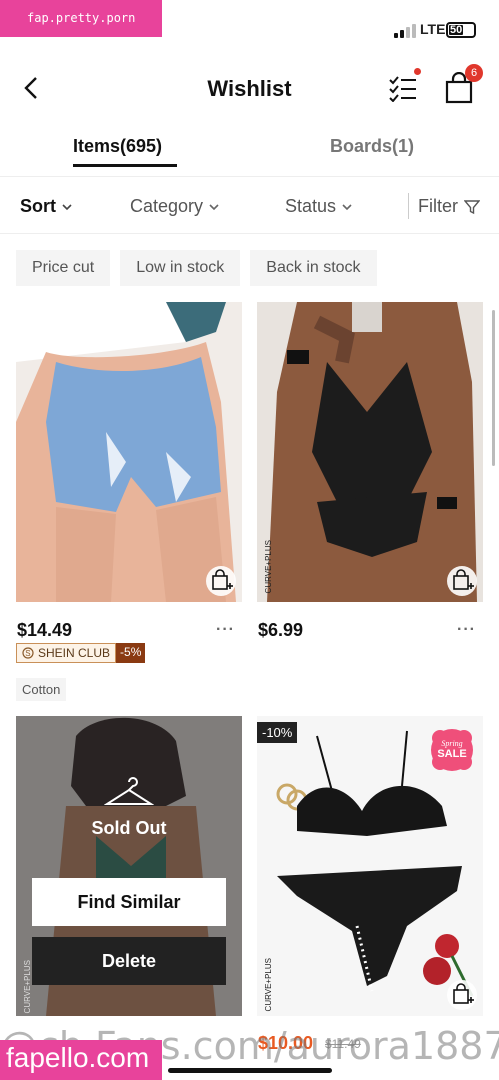 This screenshot has width=499, height=1080. Describe the element at coordinates (451, 743) in the screenshot. I see `svg-text: Spring` at that location.